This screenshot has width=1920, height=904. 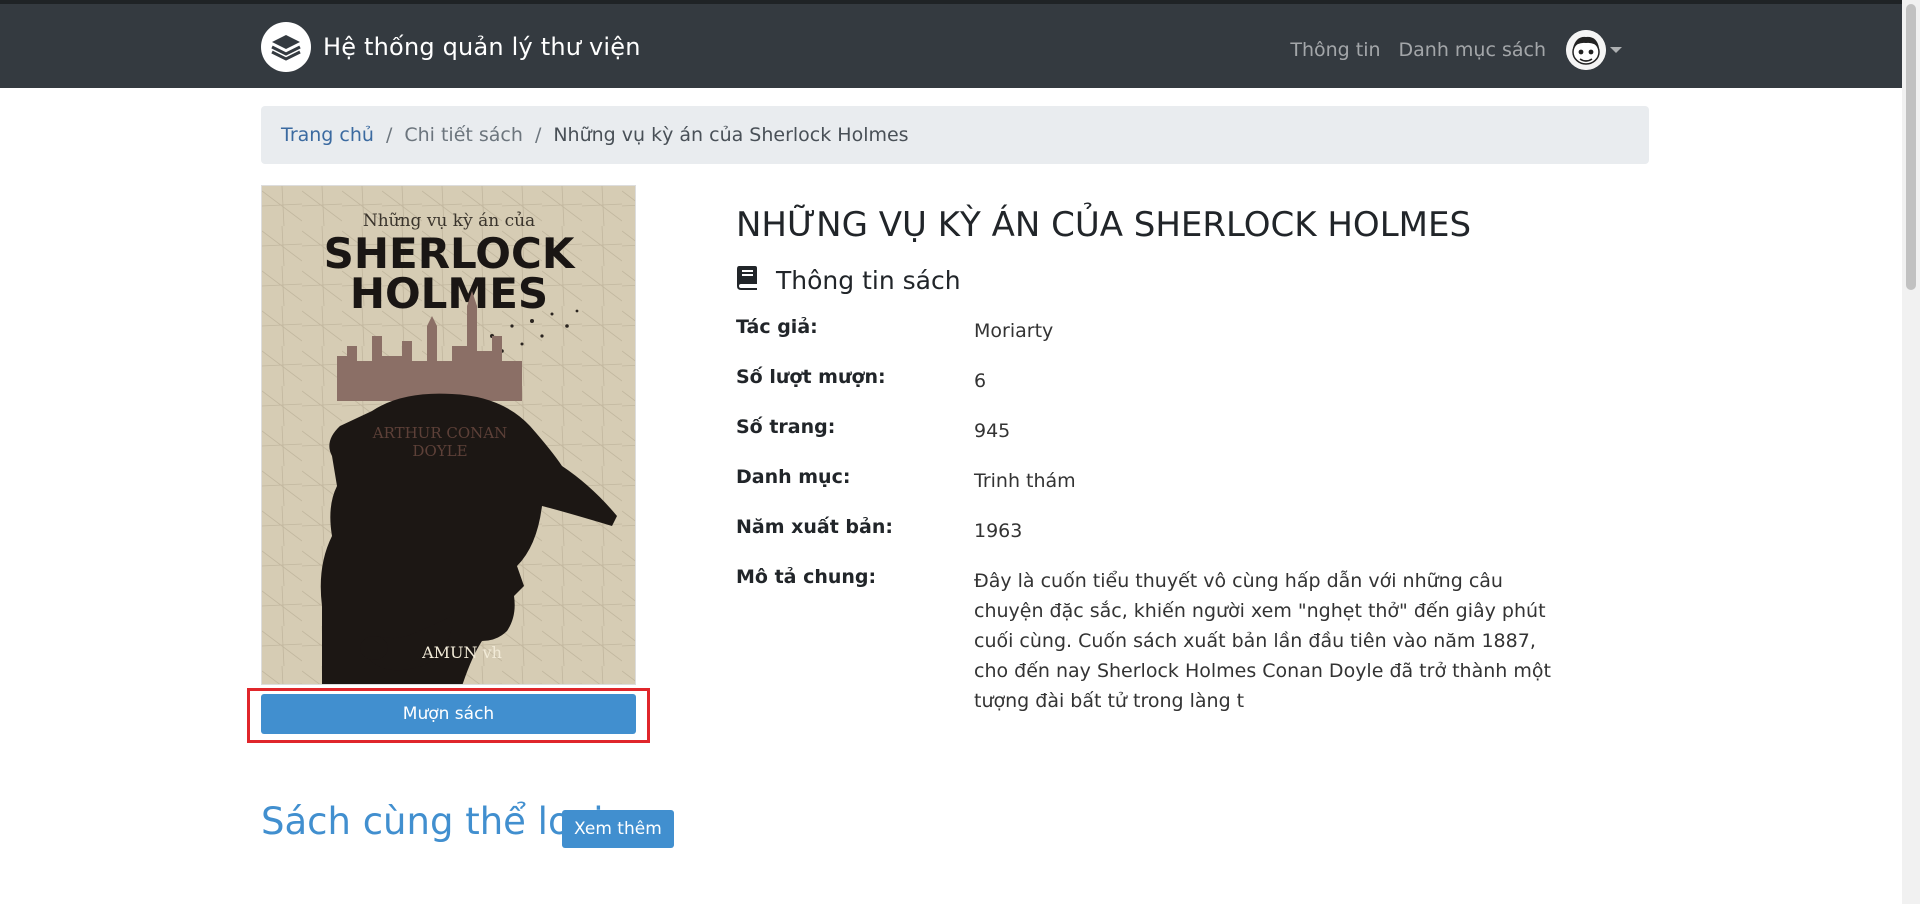 I want to click on info-label: Số trang:, so click(x=786, y=427).